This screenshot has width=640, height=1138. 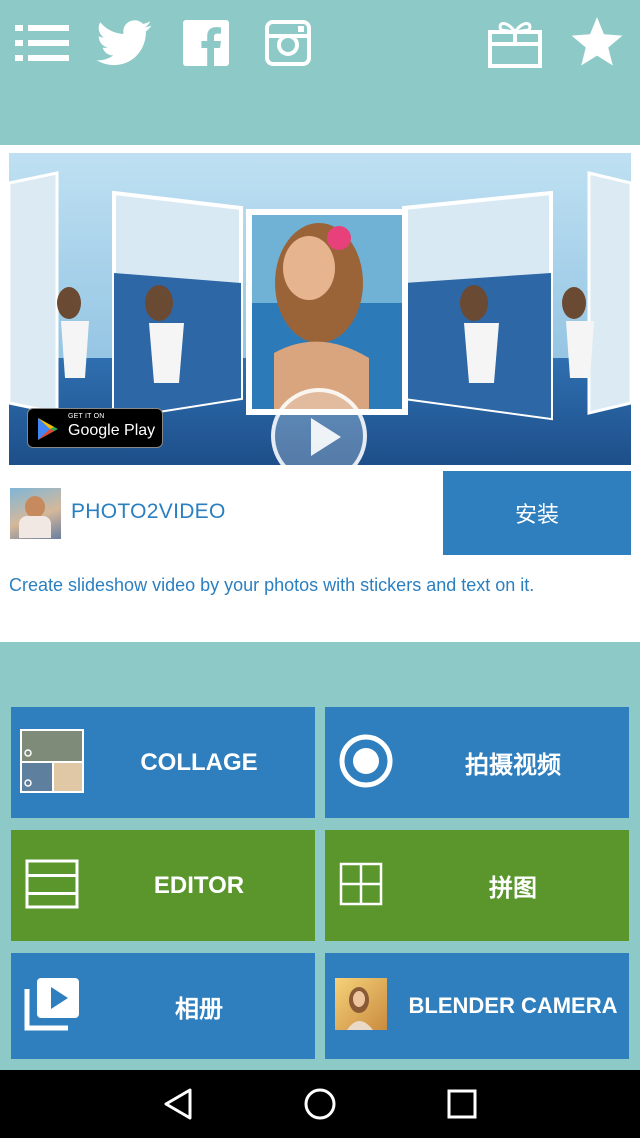 What do you see at coordinates (361, 1006) in the screenshot?
I see `blender-camera-thumbnail-icon` at bounding box center [361, 1006].